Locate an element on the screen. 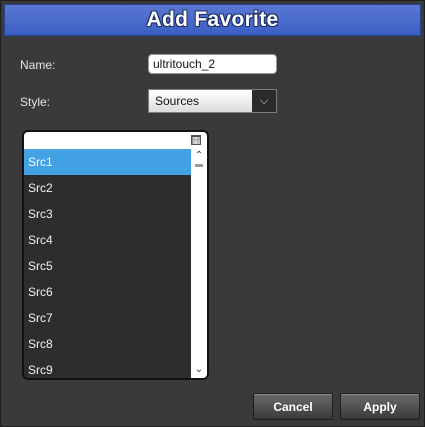  style-label: Style: is located at coordinates (35, 102).